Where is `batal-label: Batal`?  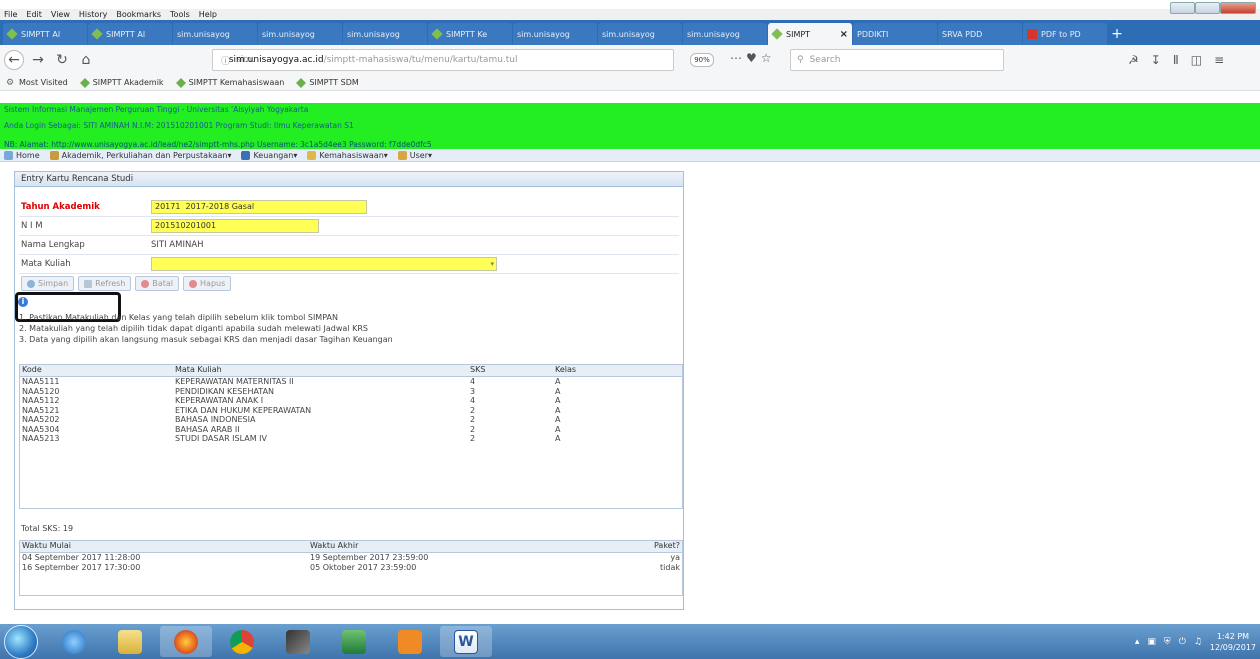 batal-label: Batal is located at coordinates (163, 283).